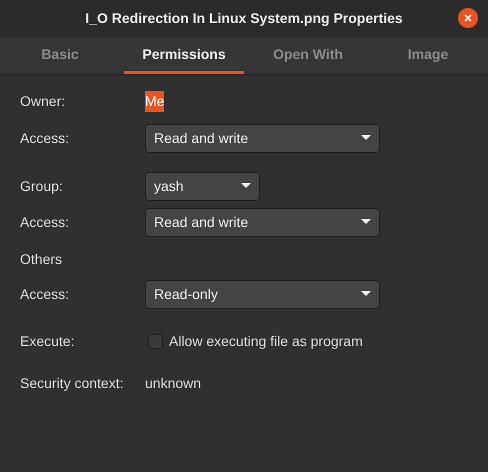 The image size is (488, 472). Describe the element at coordinates (244, 18) in the screenshot. I see `window-title: I_O Redirection In Linux System.png Properties` at that location.